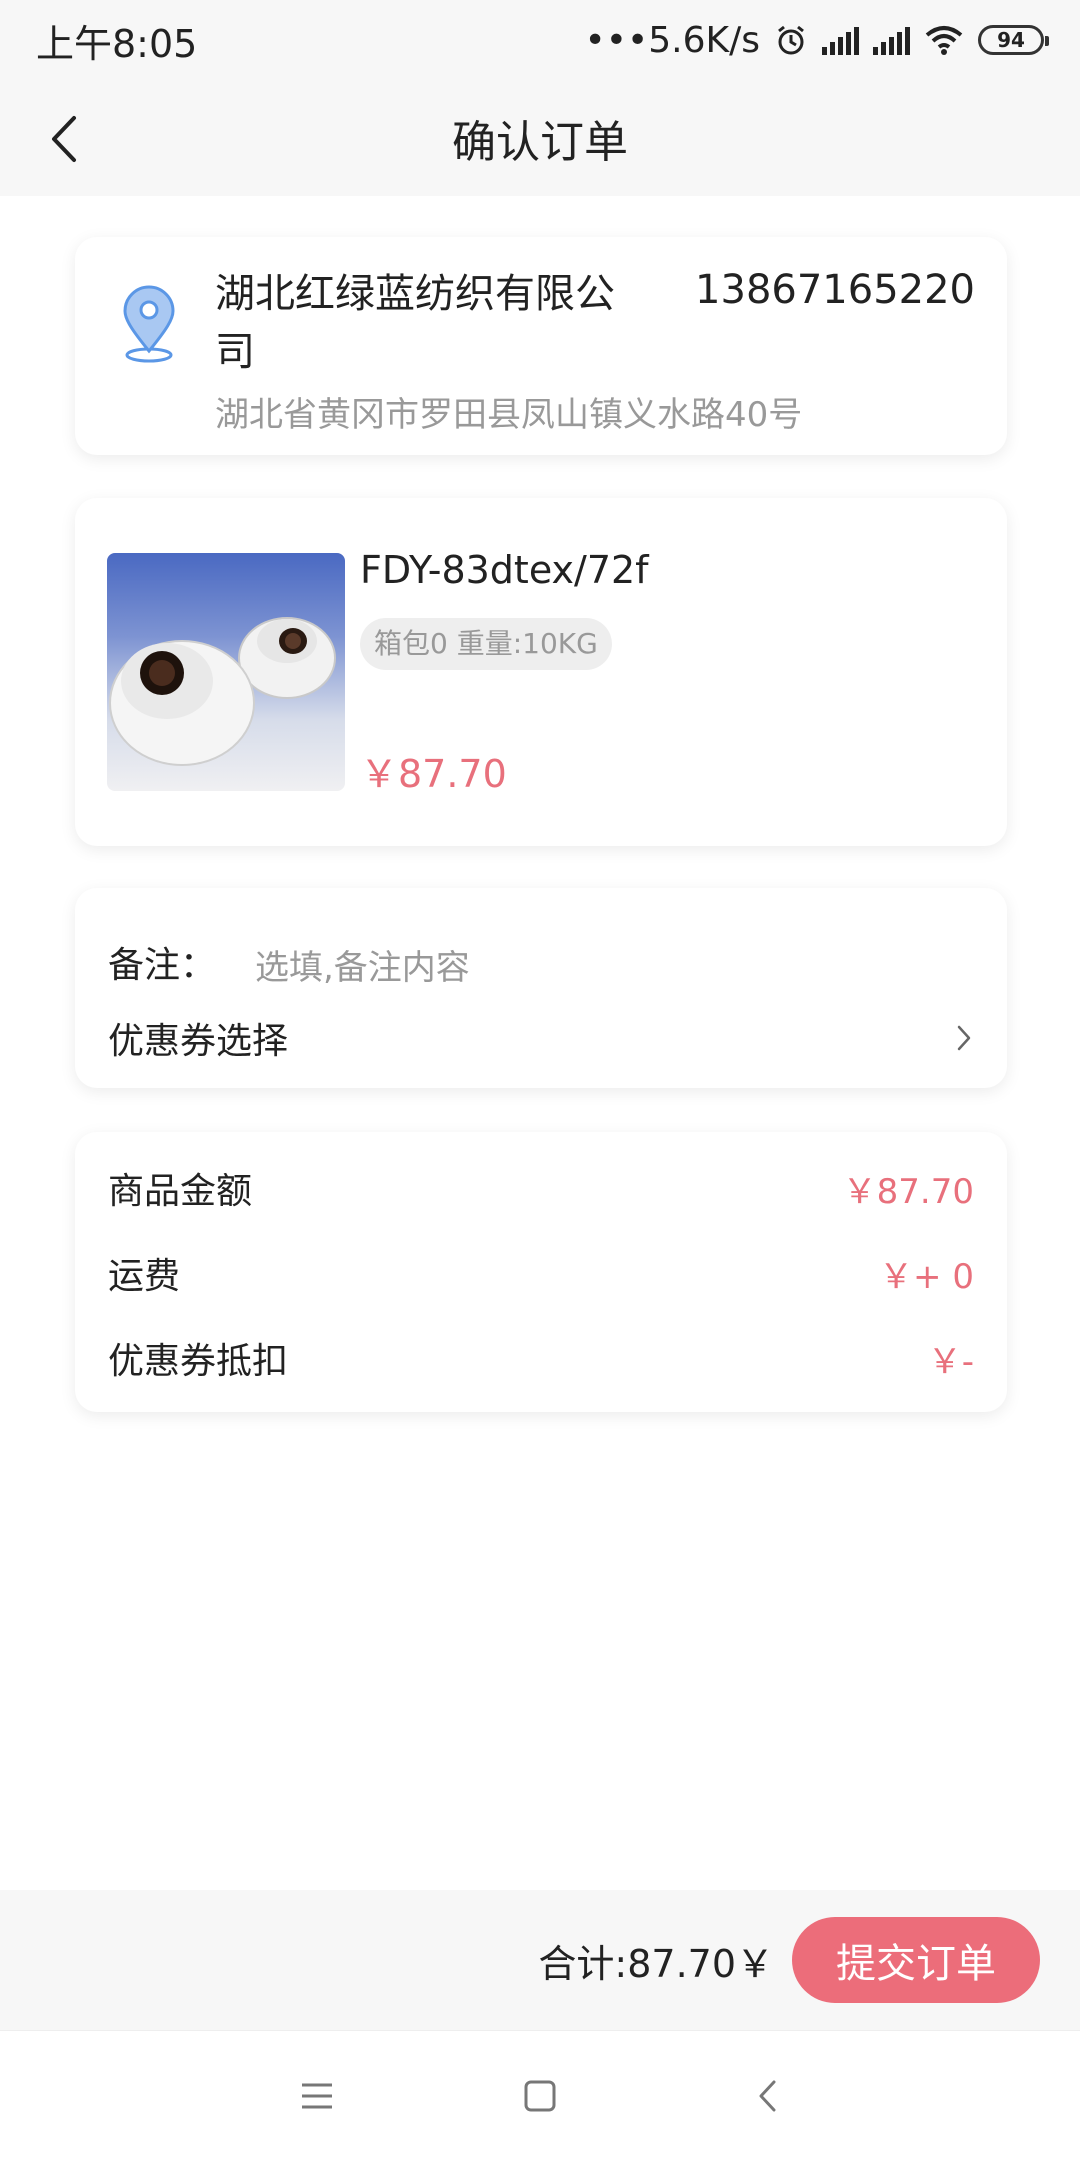 Image resolution: width=1080 pixels, height=2160 pixels. I want to click on home-button, so click(540, 2096).